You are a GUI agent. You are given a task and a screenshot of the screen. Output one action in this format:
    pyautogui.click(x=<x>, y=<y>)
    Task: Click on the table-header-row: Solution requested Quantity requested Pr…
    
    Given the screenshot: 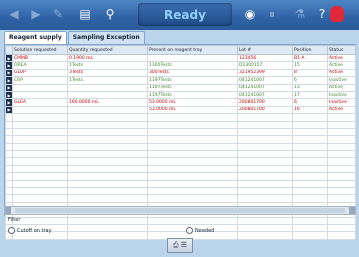 What is the action you would take?
    pyautogui.click(x=180, y=50)
    